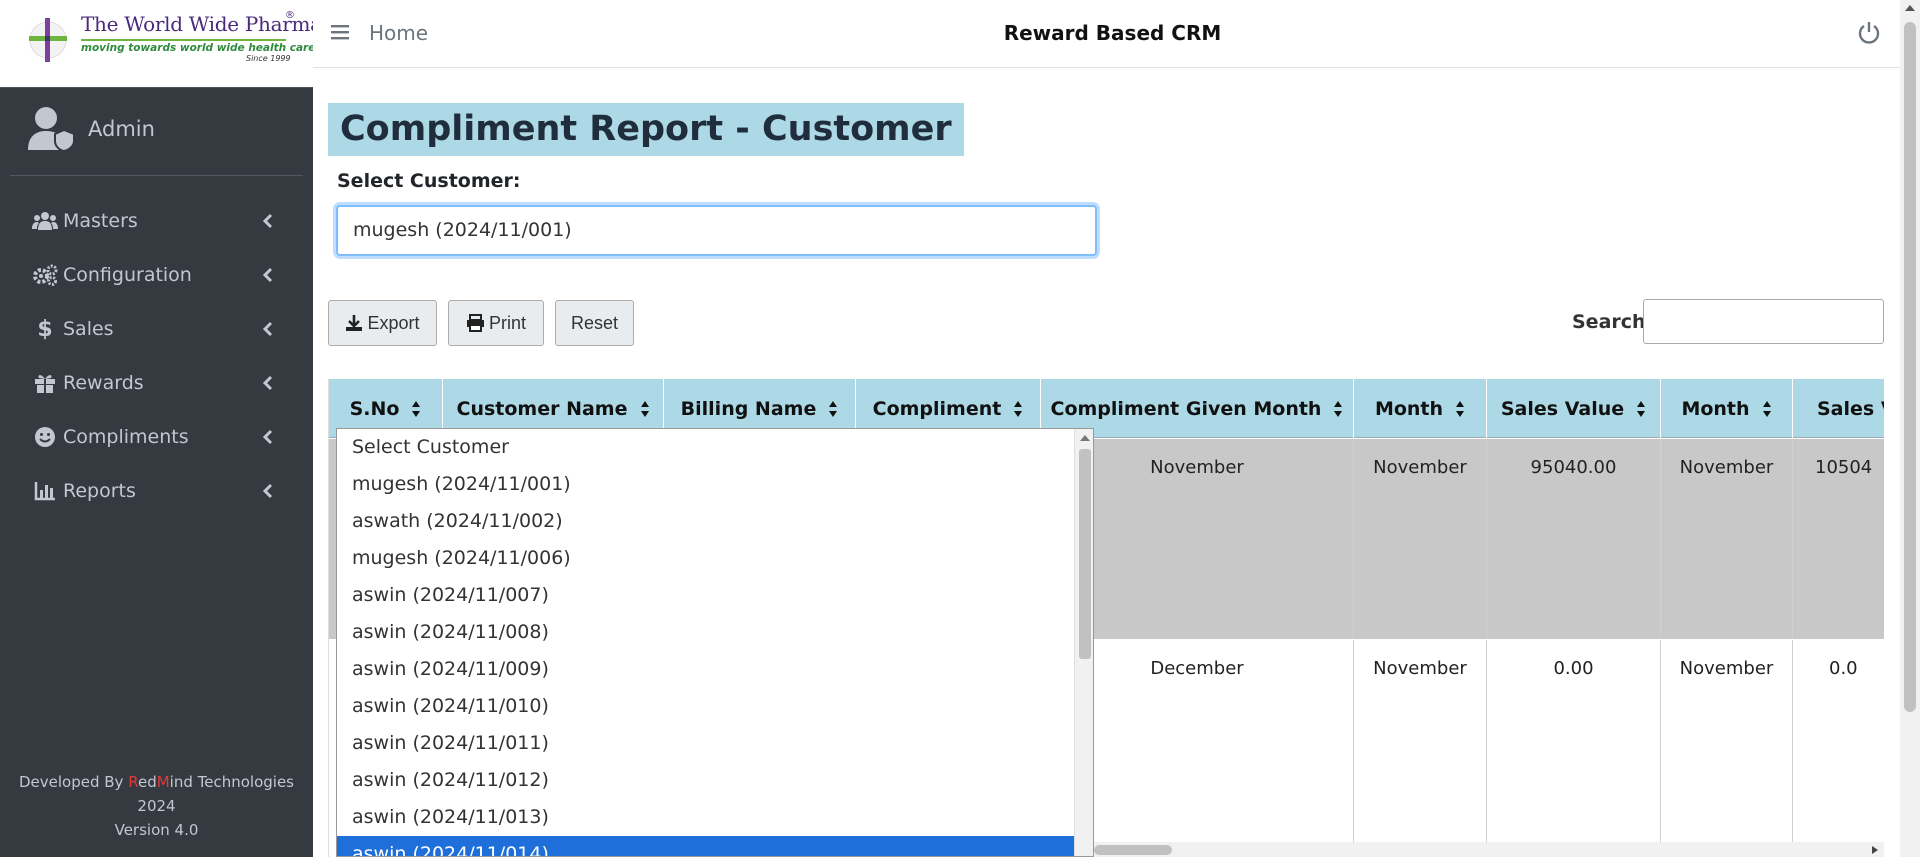 This screenshot has height=857, width=1920. I want to click on dropdown-option: aswin (2024/11/012), so click(705, 780).